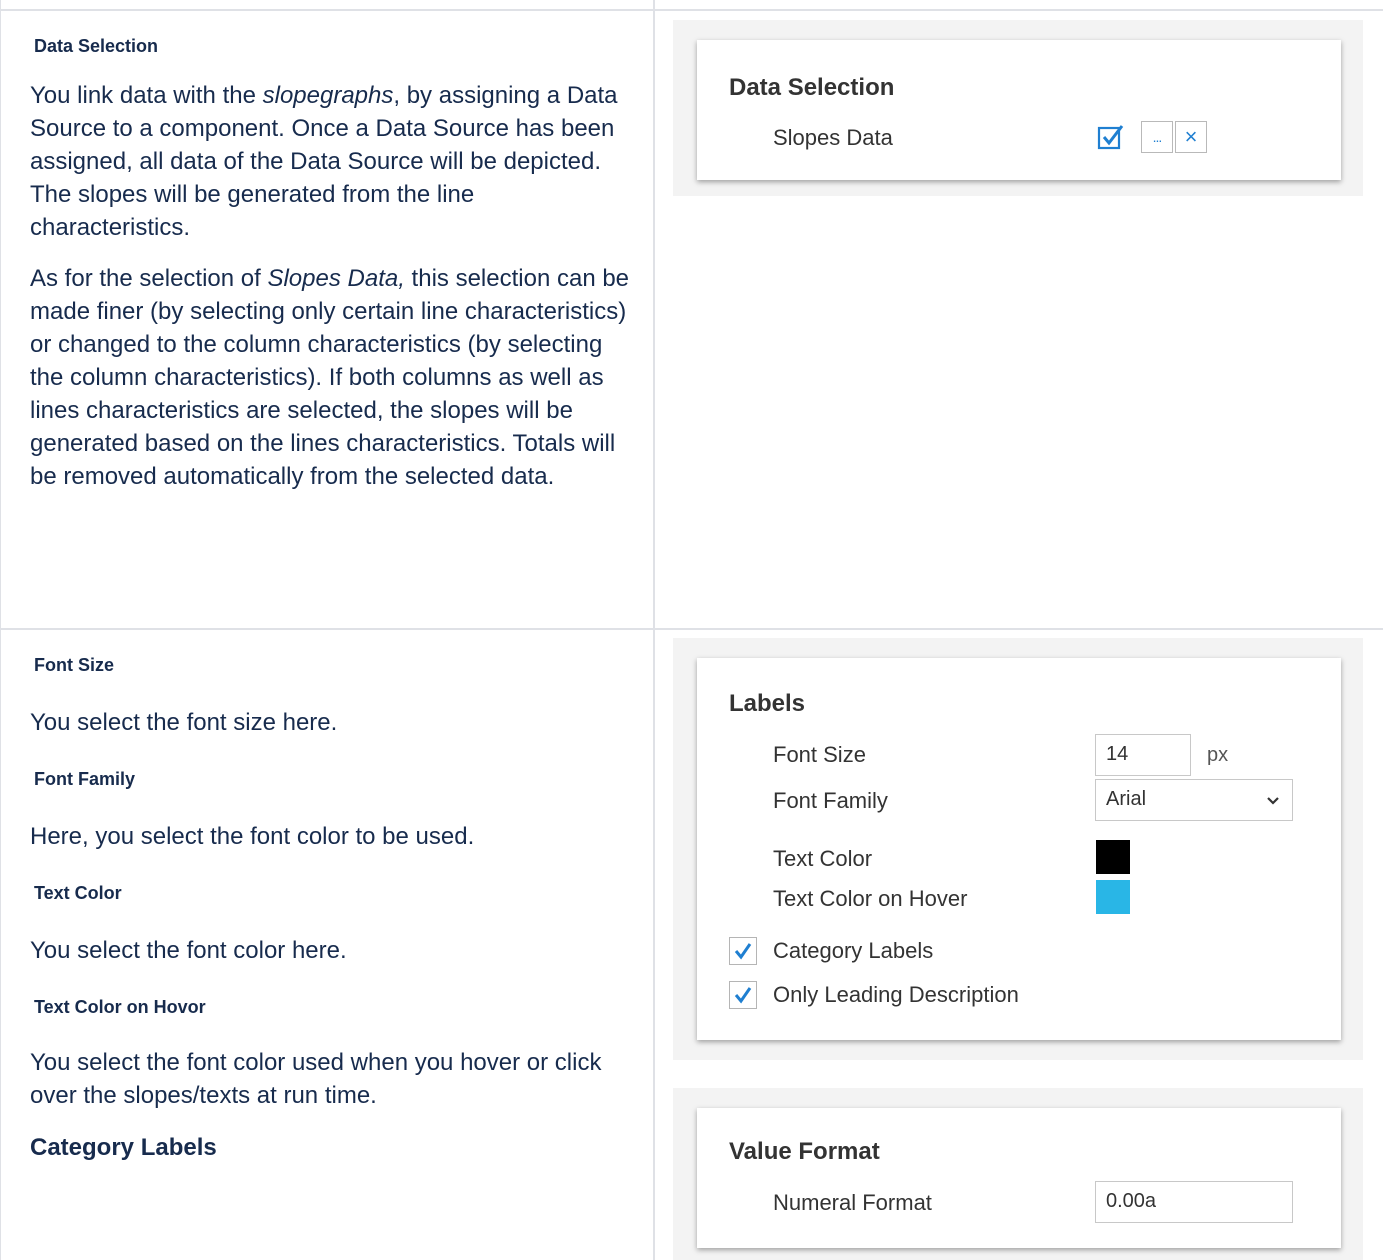  What do you see at coordinates (823, 858) in the screenshot?
I see `text-color-label: Text Color` at bounding box center [823, 858].